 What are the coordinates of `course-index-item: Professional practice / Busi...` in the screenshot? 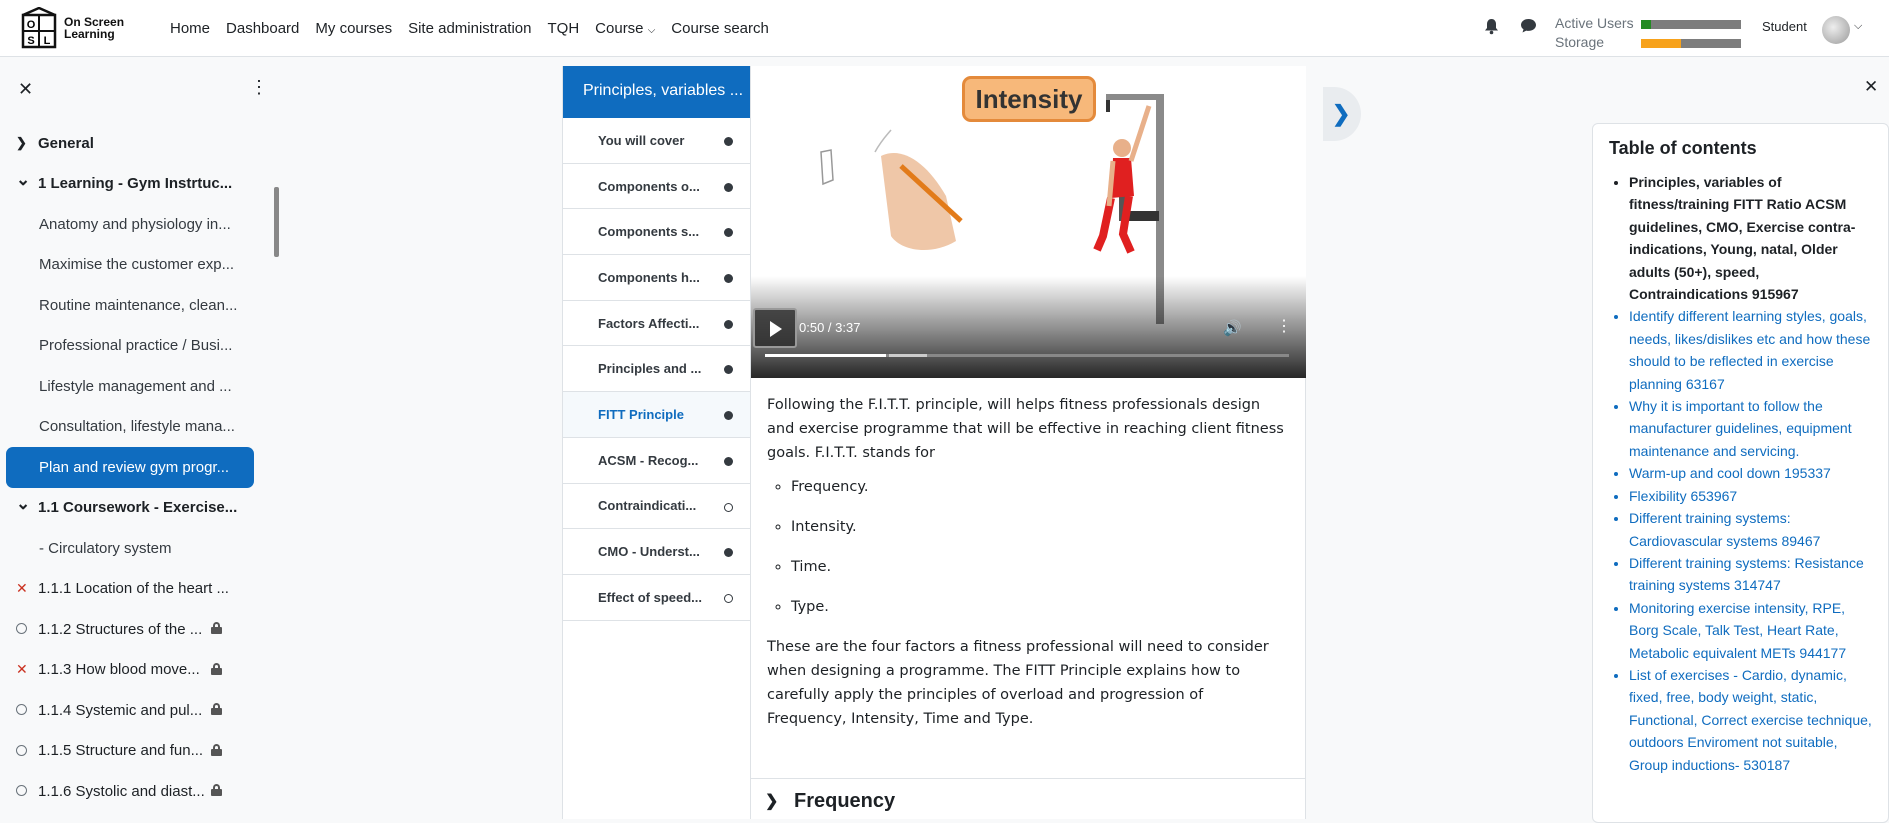 It's located at (135, 346).